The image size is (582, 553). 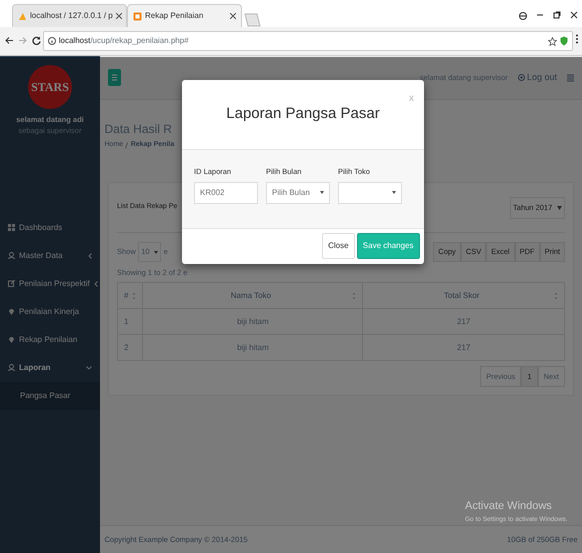 I want to click on page-title: Data Hasil R, so click(x=138, y=129).